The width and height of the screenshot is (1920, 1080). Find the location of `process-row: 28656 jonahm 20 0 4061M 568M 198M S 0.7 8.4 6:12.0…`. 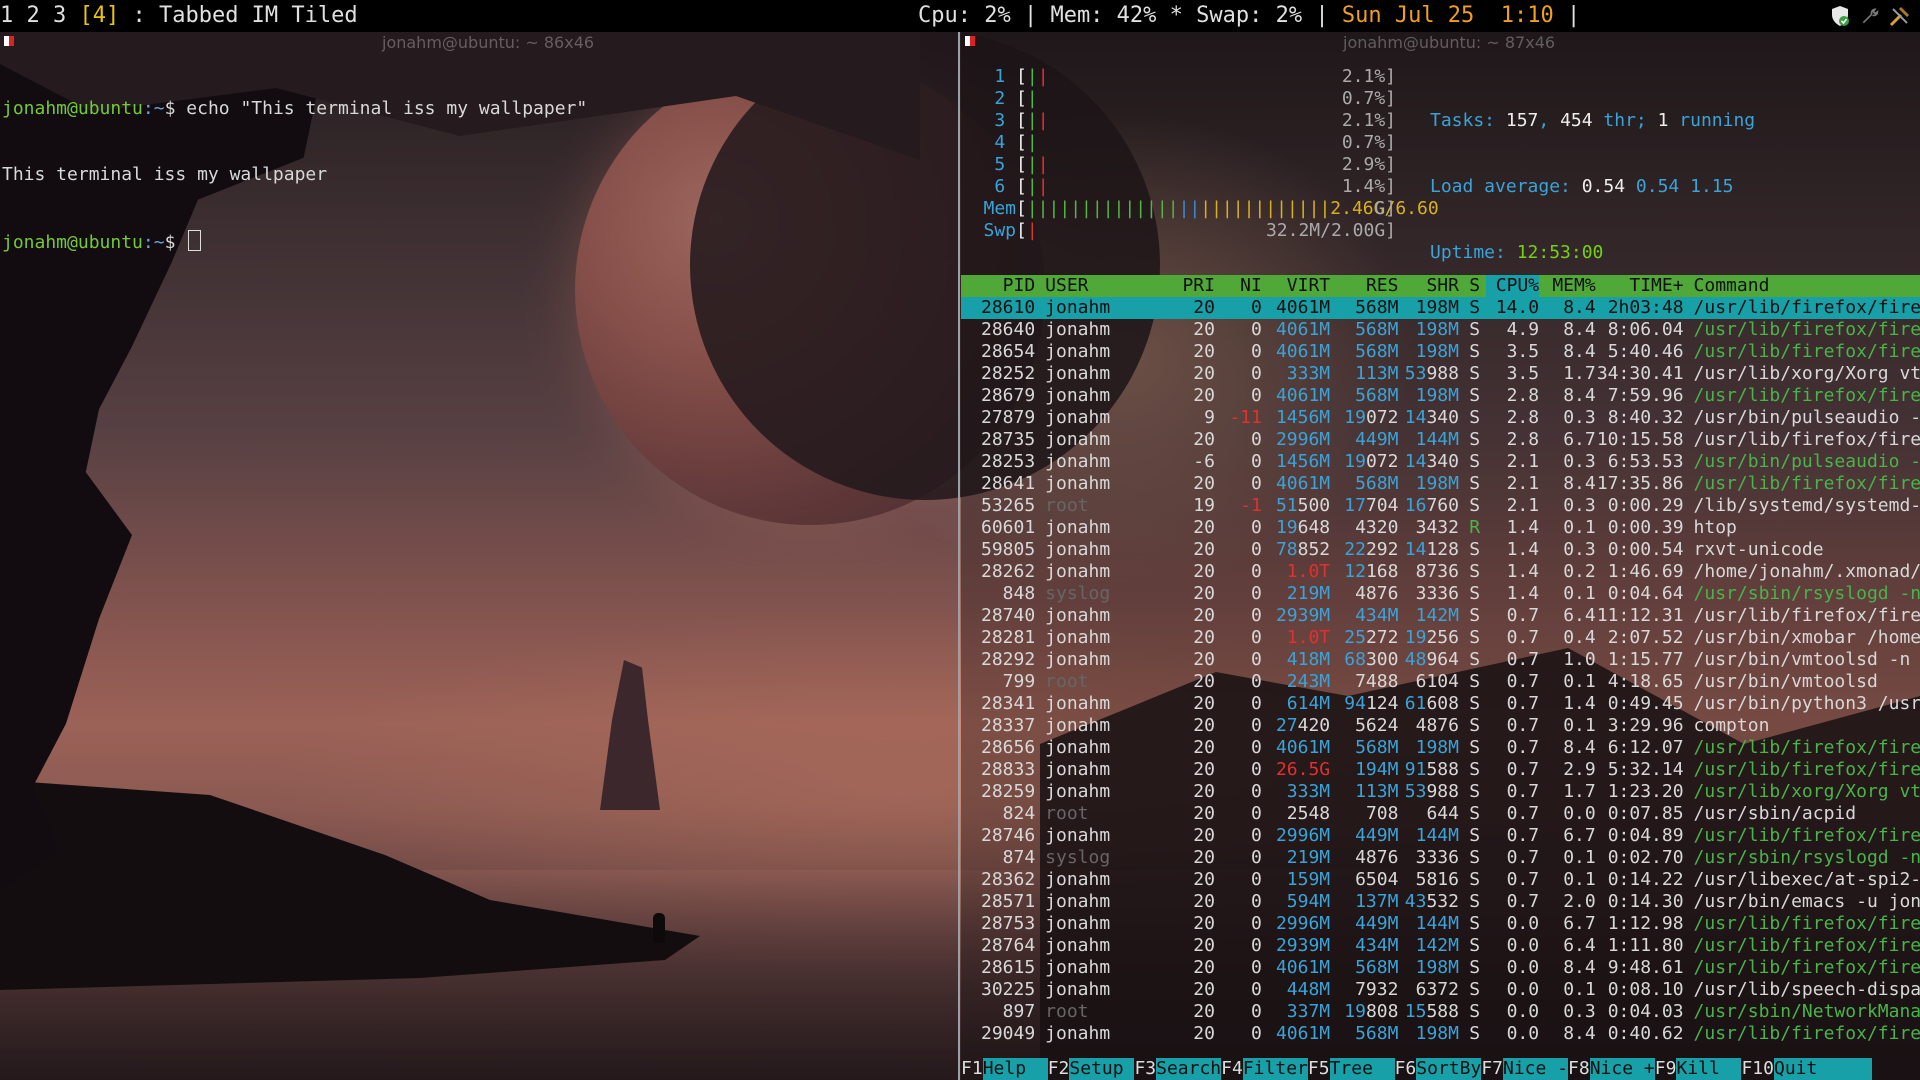

process-row: 28656 jonahm 20 0 4061M 568M 198M S 0.7 8.4 6:12.0… is located at coordinates (1440, 748).